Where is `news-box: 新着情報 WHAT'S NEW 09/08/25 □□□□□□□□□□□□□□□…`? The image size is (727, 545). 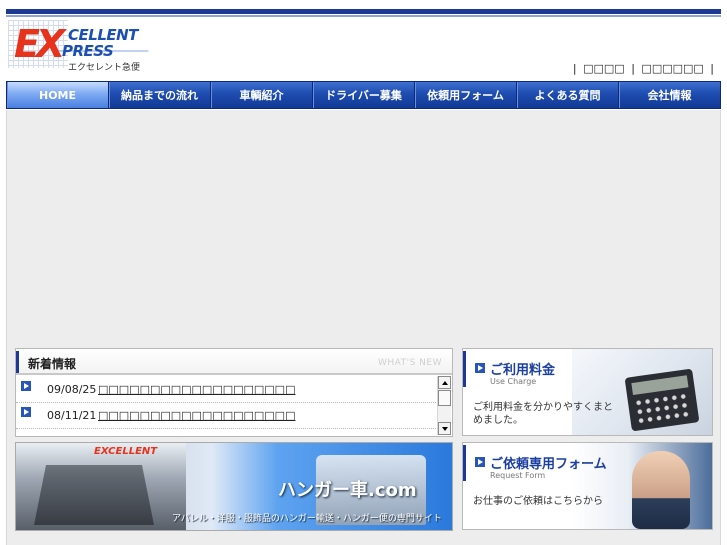 news-box: 新着情報 WHAT'S NEW 09/08/25 □□□□□□□□□□□□□□□… is located at coordinates (234, 392).